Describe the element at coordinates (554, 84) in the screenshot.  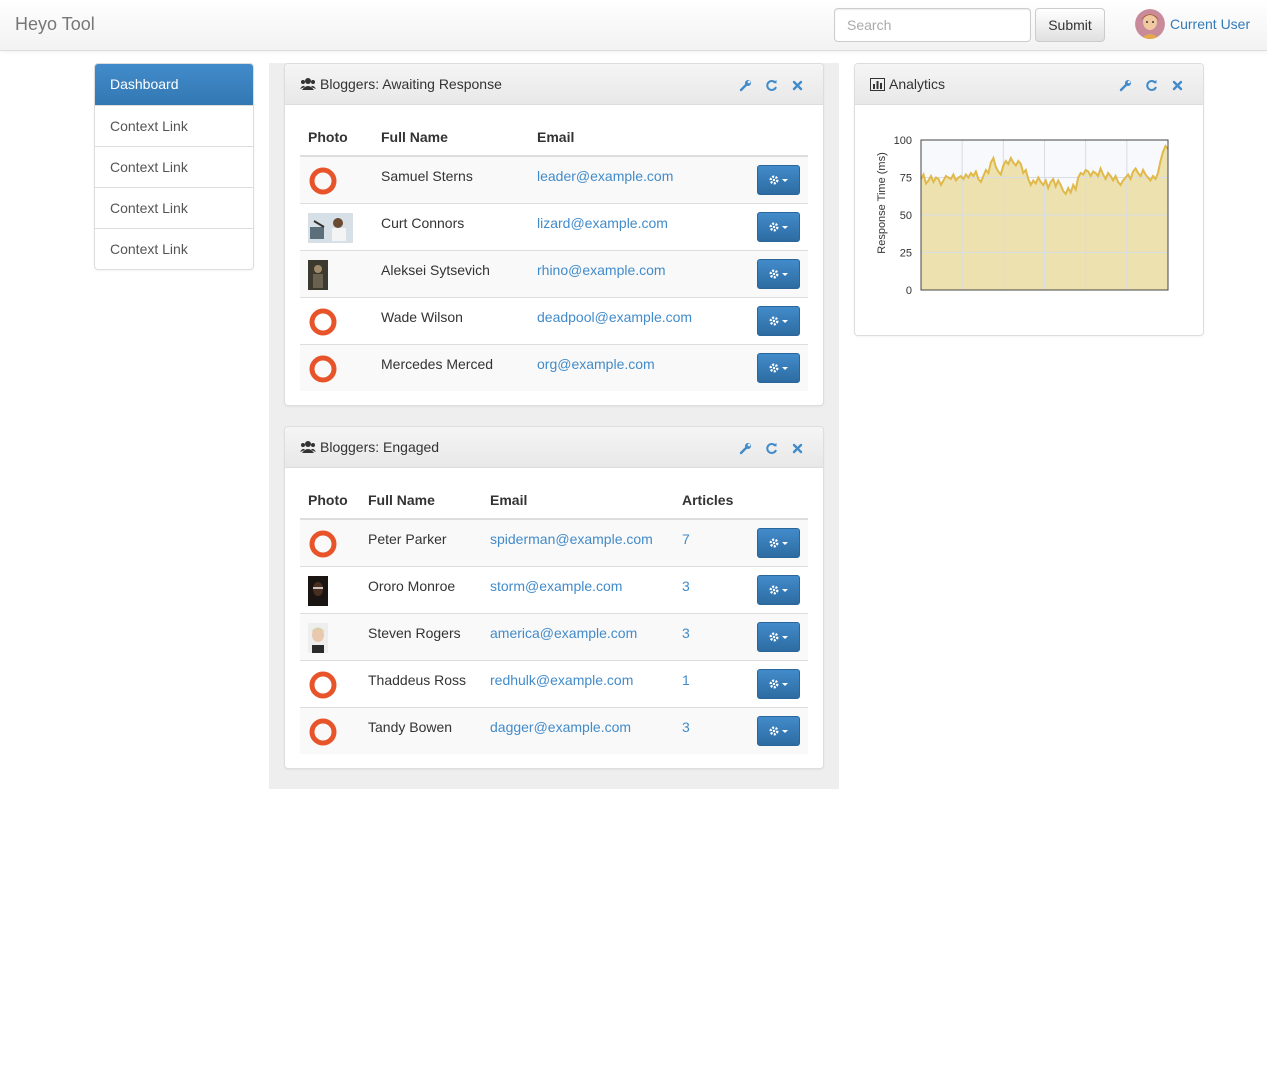
I see `panel-heading: Bloggers: Awaiting Response` at that location.